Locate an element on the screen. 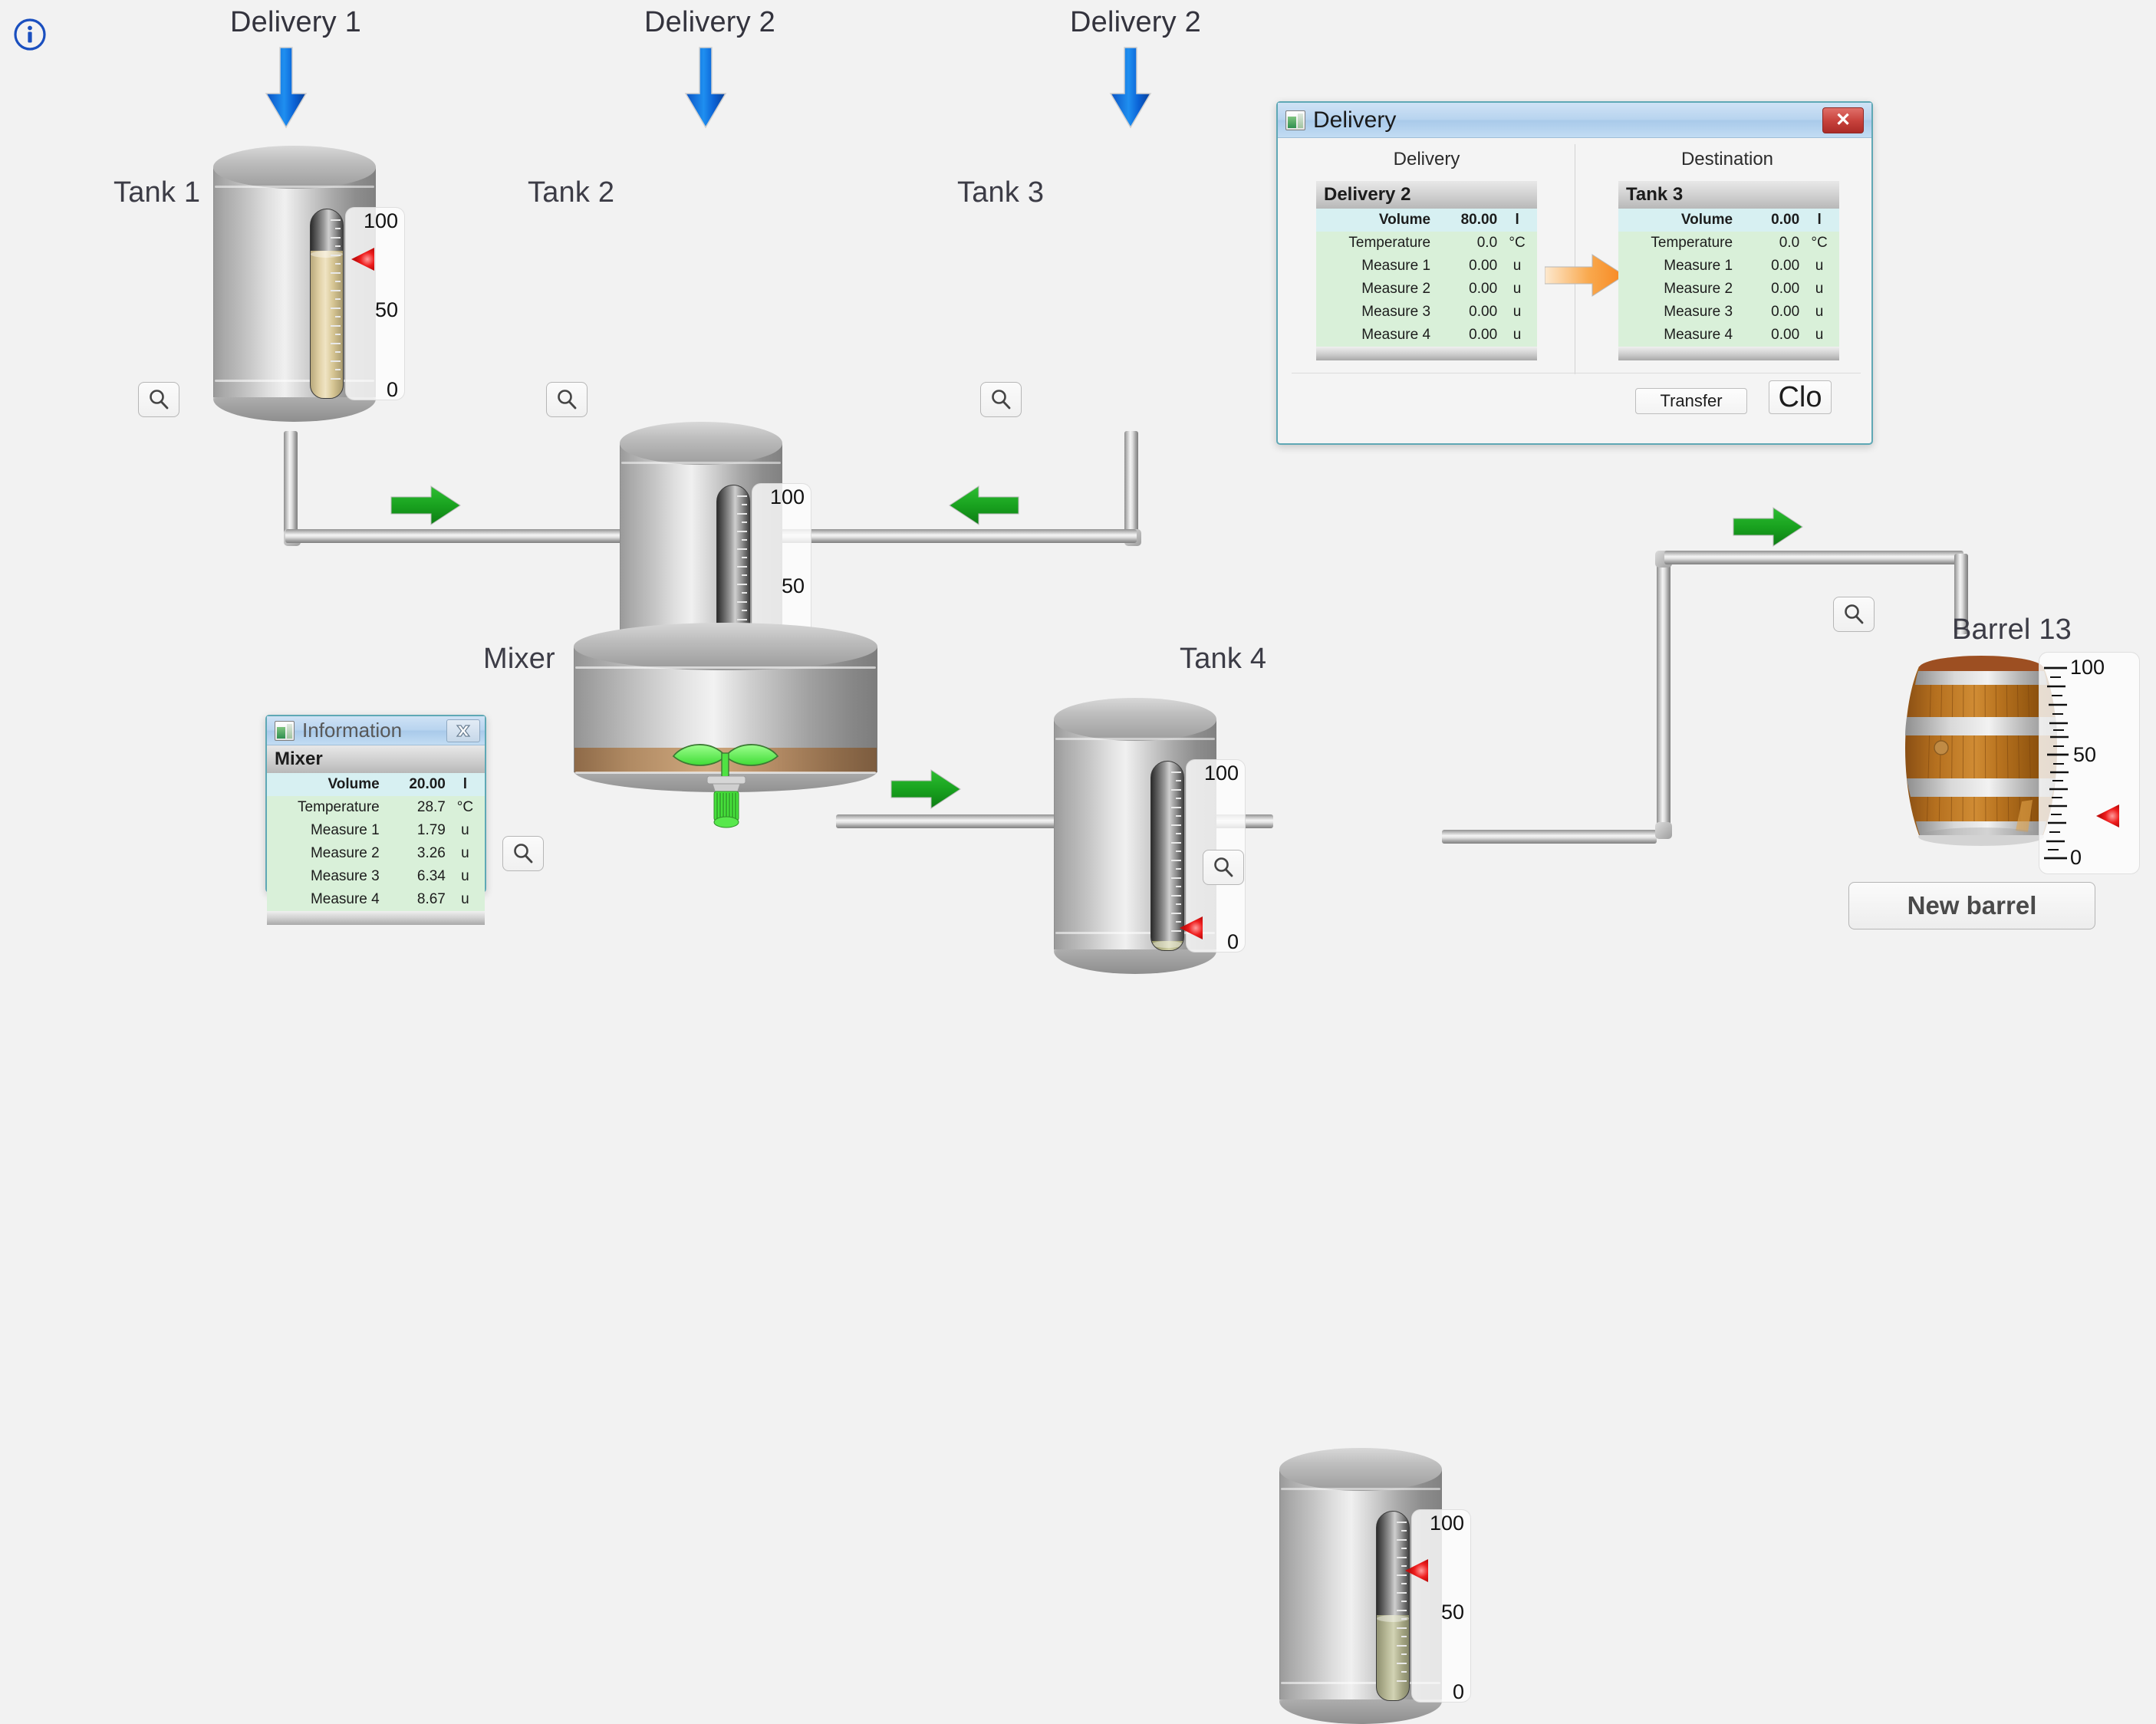 This screenshot has width=2156, height=1724. pipe-riser-to-barrel is located at coordinates (1663, 695).